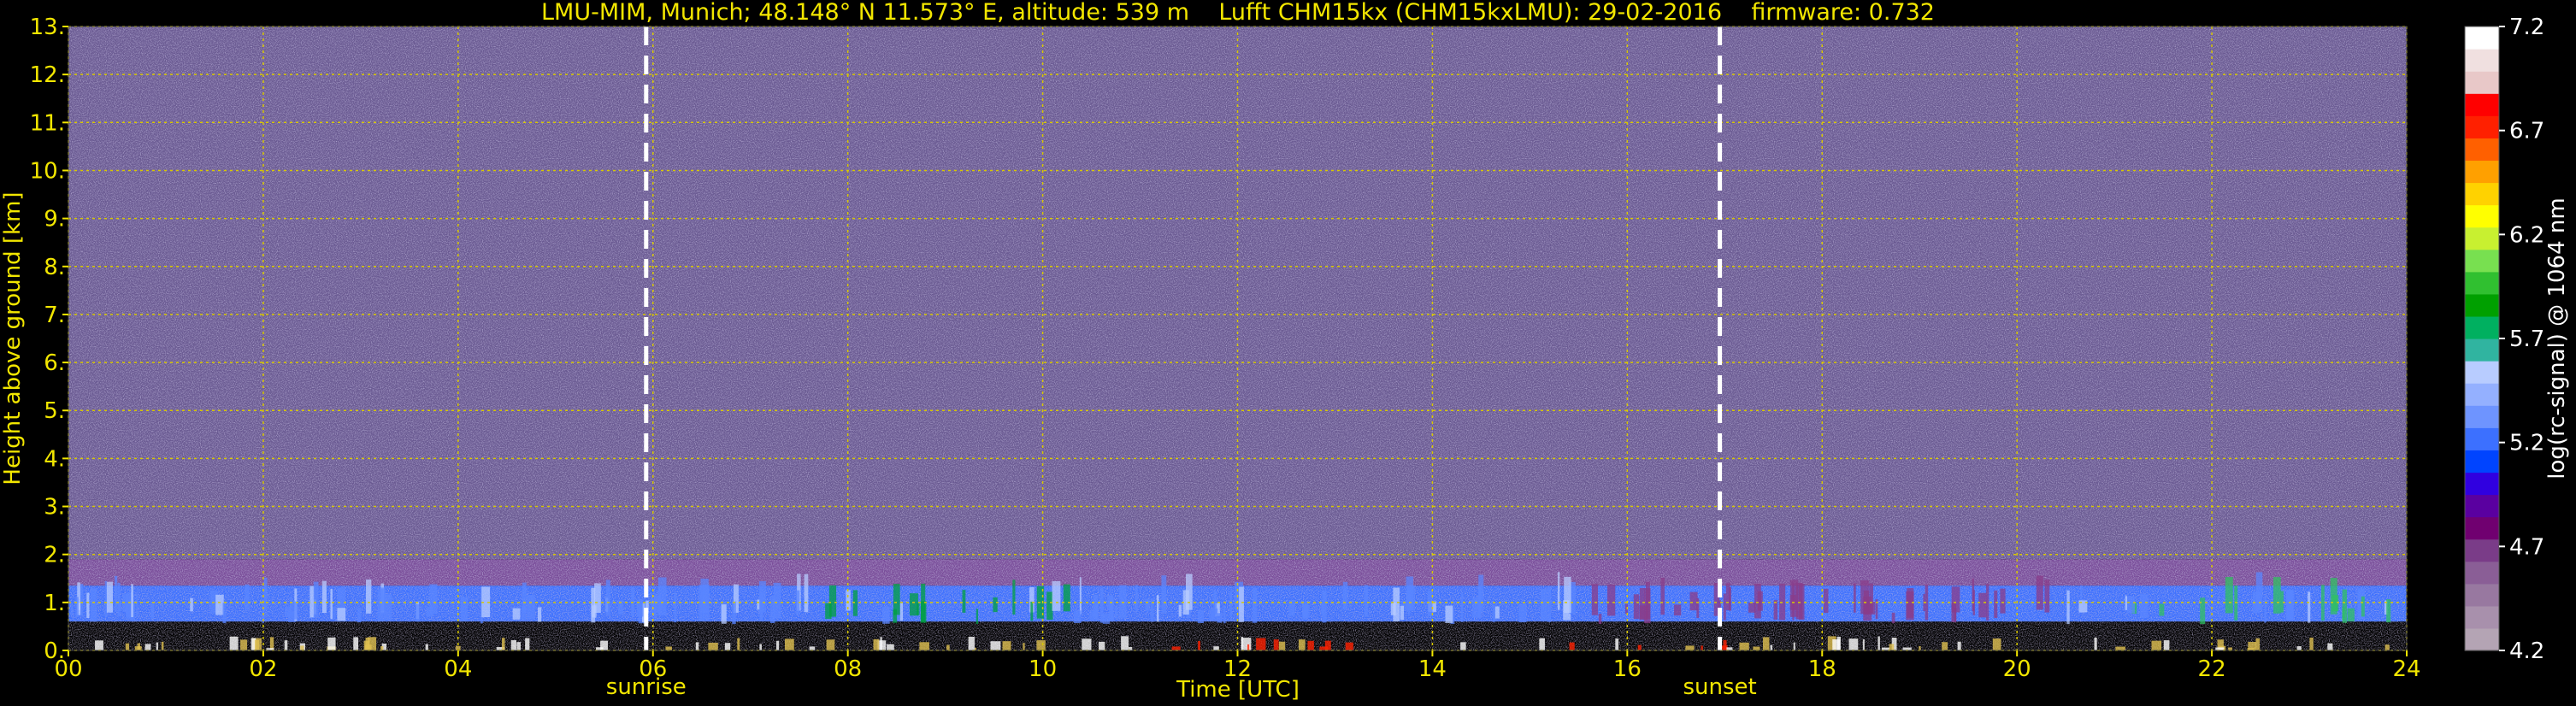 The image size is (2576, 706). Describe the element at coordinates (1432, 669) in the screenshot. I see `x-tick-label: 14` at that location.